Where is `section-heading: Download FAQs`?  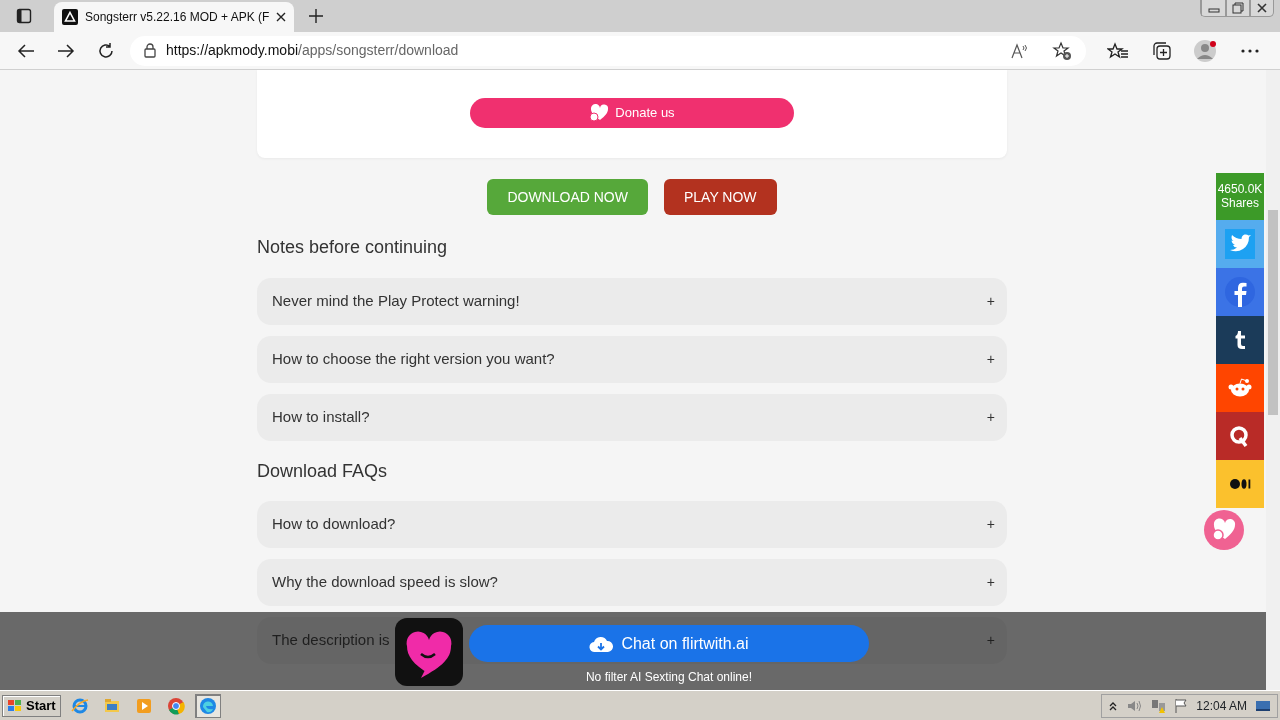
section-heading: Download FAQs is located at coordinates (323, 471).